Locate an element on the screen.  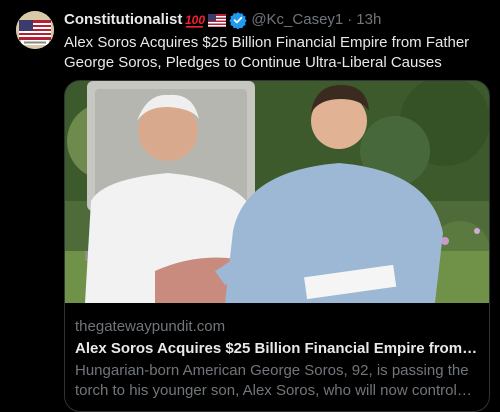
flag-avatar-icon is located at coordinates (35, 30).